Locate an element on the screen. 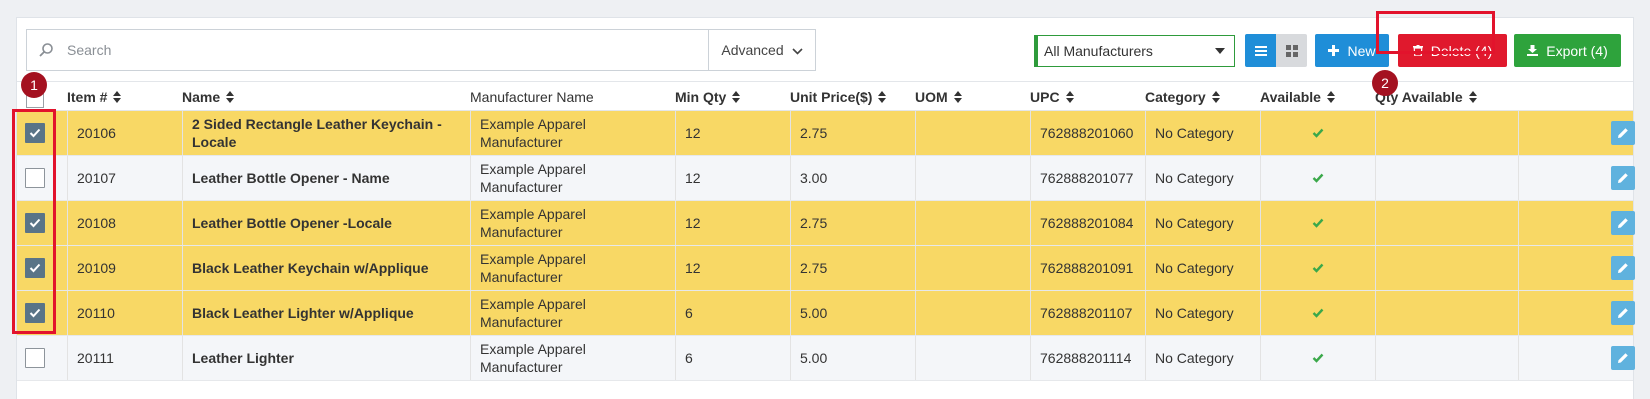 This screenshot has width=1650, height=399. item-number-cell: 20106 is located at coordinates (124, 133).